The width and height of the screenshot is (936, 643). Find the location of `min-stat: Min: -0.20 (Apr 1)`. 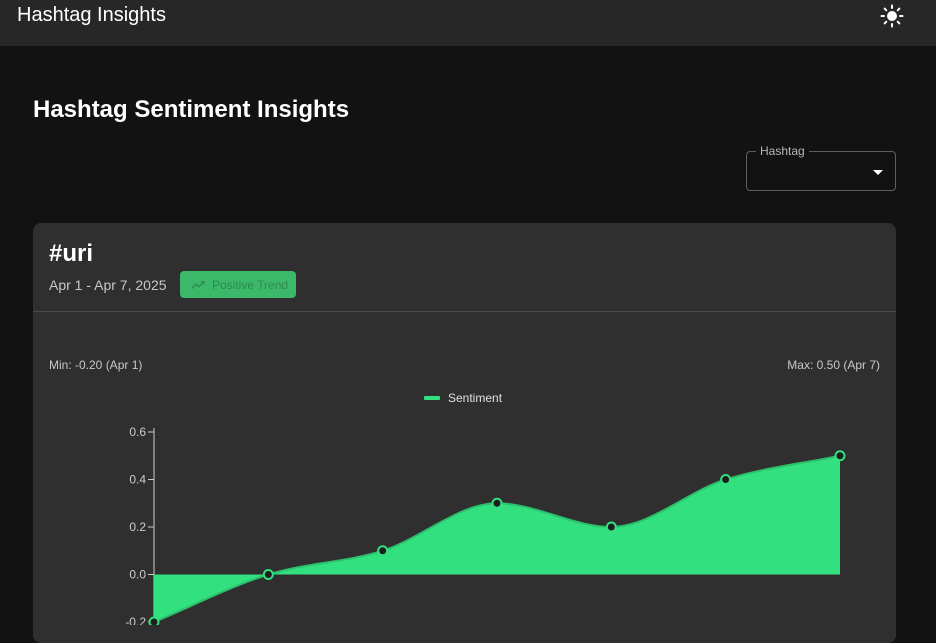

min-stat: Min: -0.20 (Apr 1) is located at coordinates (96, 365).